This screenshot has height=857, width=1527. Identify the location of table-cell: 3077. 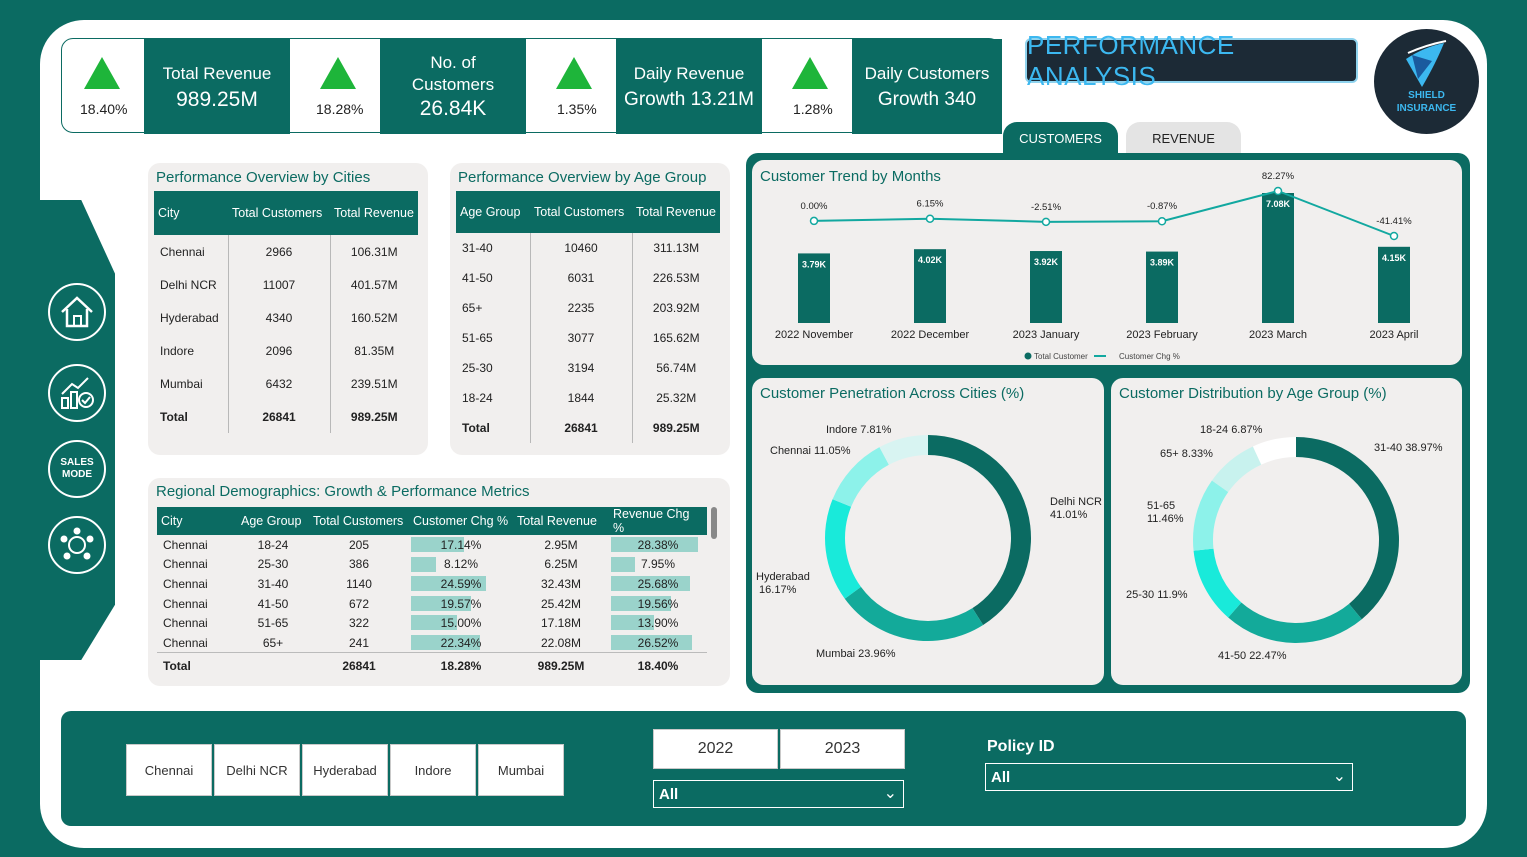
(581, 338).